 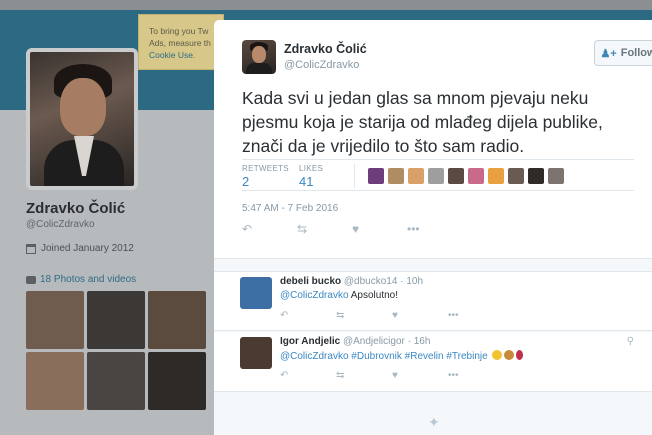 What do you see at coordinates (290, 208) in the screenshot?
I see `tweet-timestamp: 5:47 AM - 7 Feb 2016` at bounding box center [290, 208].